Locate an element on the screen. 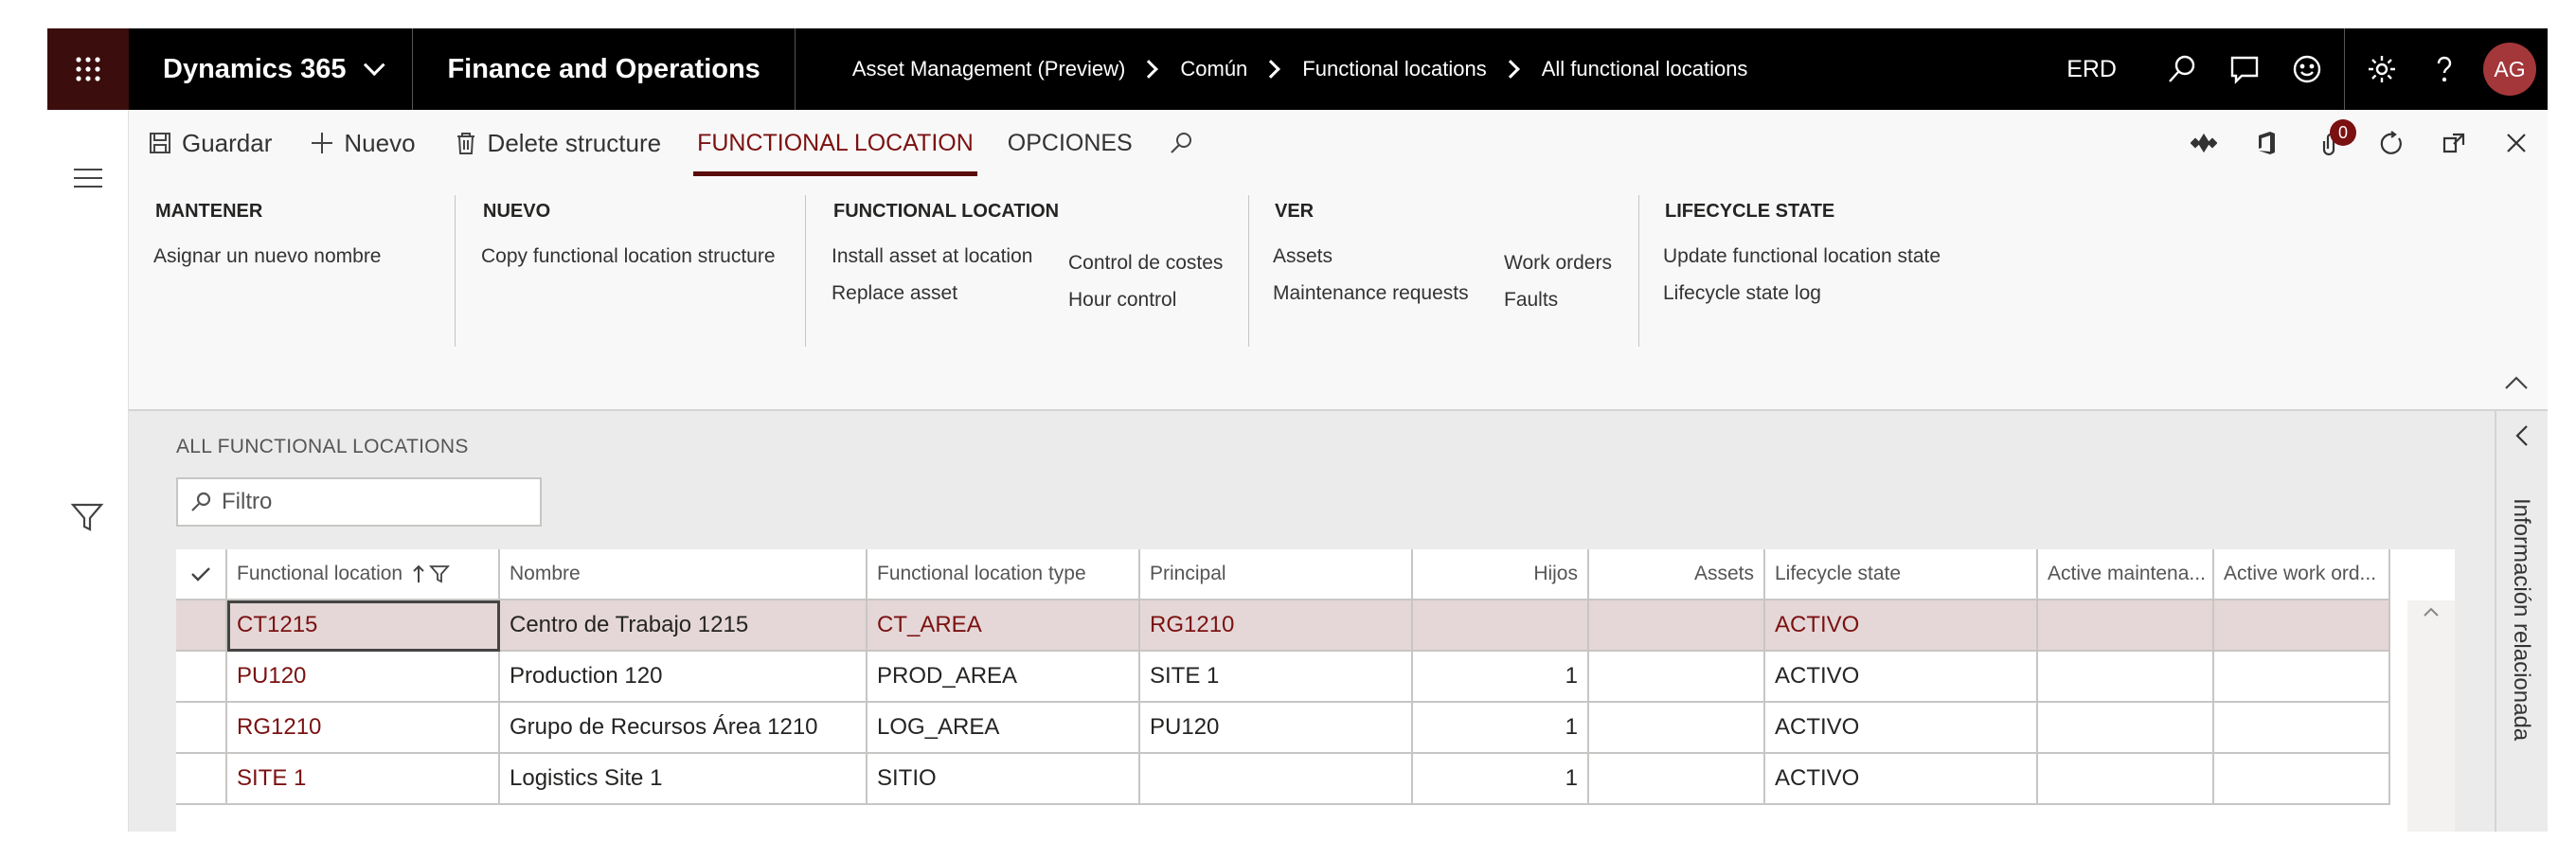 This screenshot has width=2576, height=860. open-in-new-window-icon is located at coordinates (2454, 143).